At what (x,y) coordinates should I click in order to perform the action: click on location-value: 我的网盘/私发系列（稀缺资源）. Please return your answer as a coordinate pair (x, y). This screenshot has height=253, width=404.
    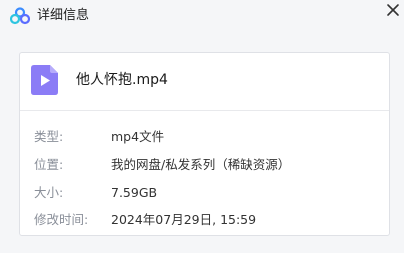
    Looking at the image, I should click on (201, 164).